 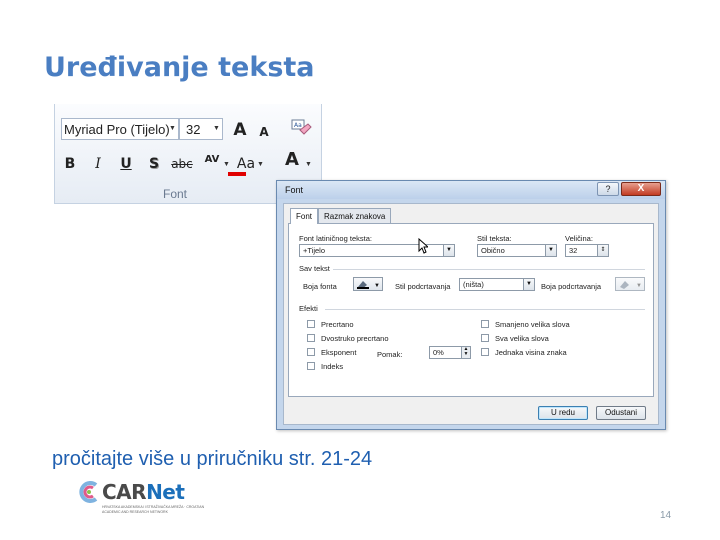 I want to click on logo-part2: Net, so click(x=165, y=492).